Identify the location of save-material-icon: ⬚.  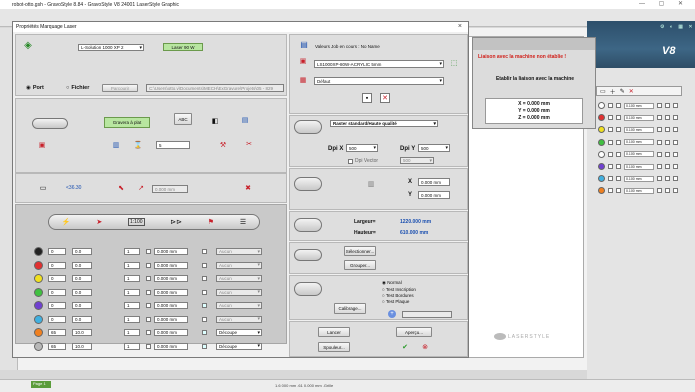
(454, 63).